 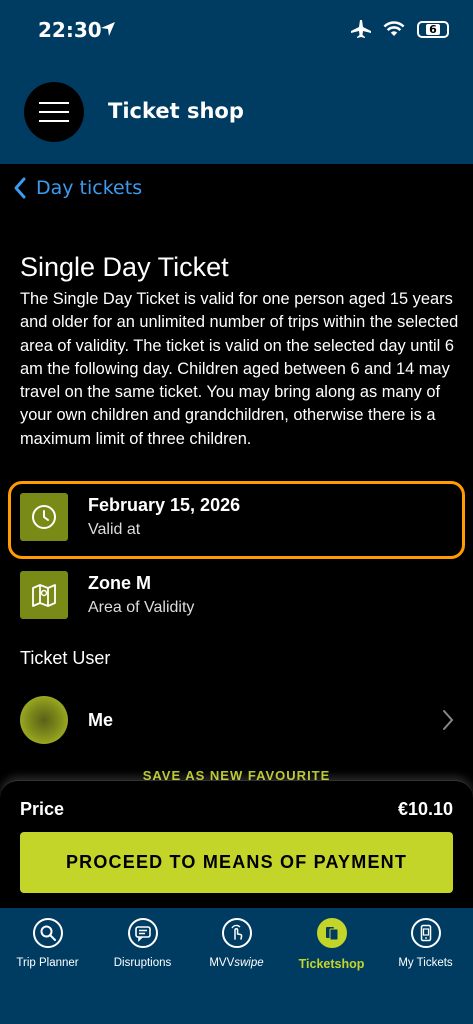 I want to click on ticket-user-heading: Ticket User, so click(x=65, y=658).